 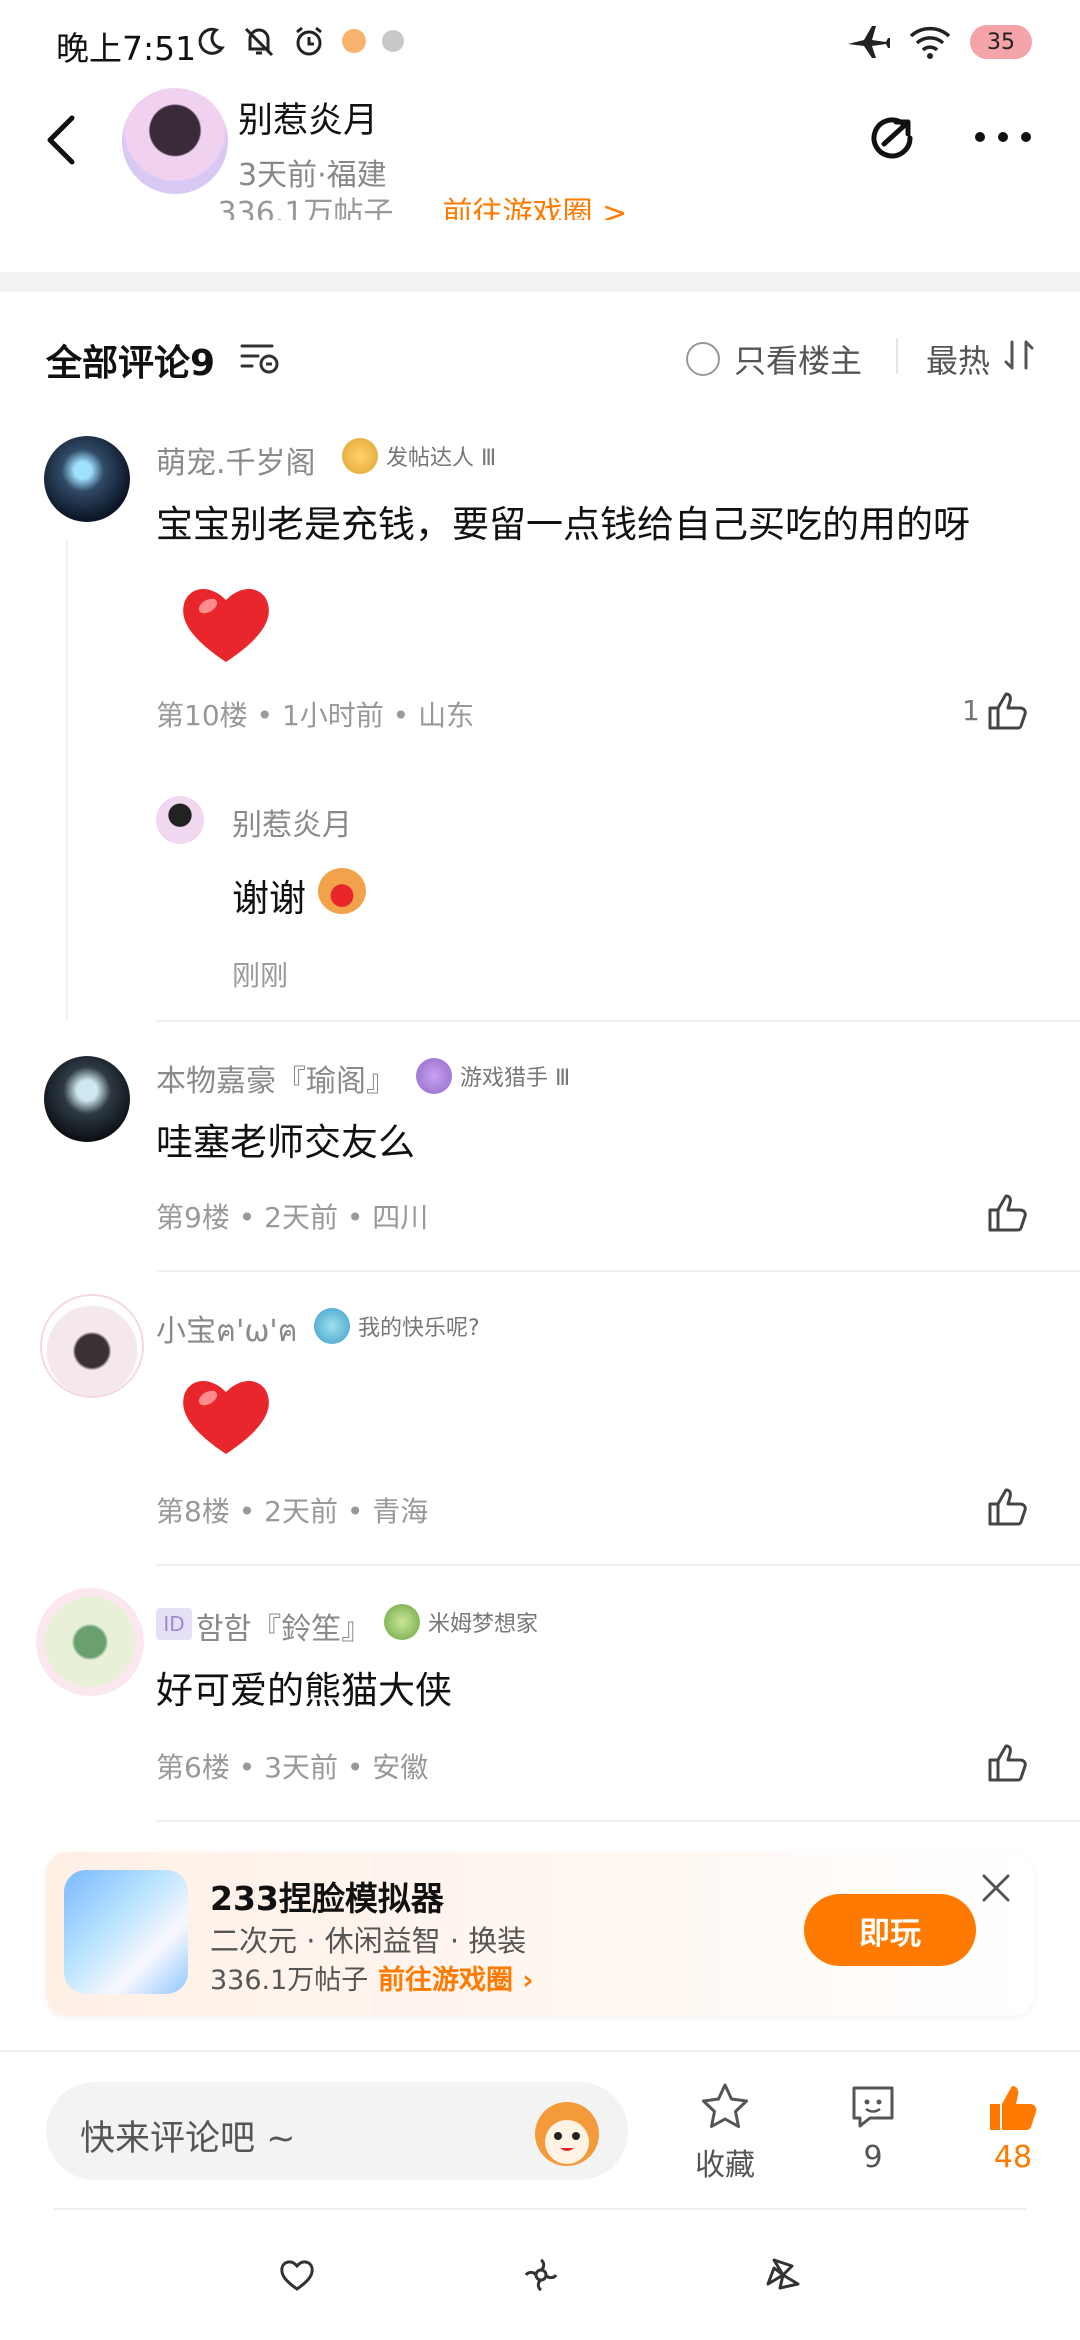 I want to click on game-posts-count: 336.1万帖子, so click(x=289, y=1980).